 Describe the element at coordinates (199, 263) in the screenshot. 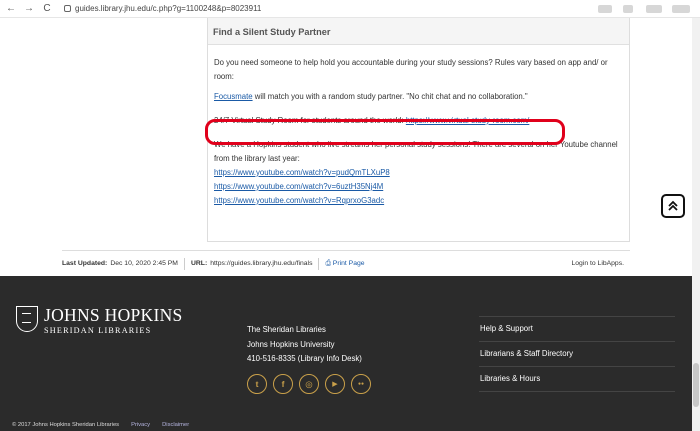

I see `url-label: URL:` at that location.